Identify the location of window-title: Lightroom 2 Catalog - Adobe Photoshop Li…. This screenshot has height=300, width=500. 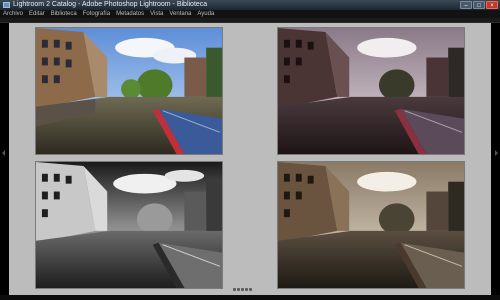
(110, 4).